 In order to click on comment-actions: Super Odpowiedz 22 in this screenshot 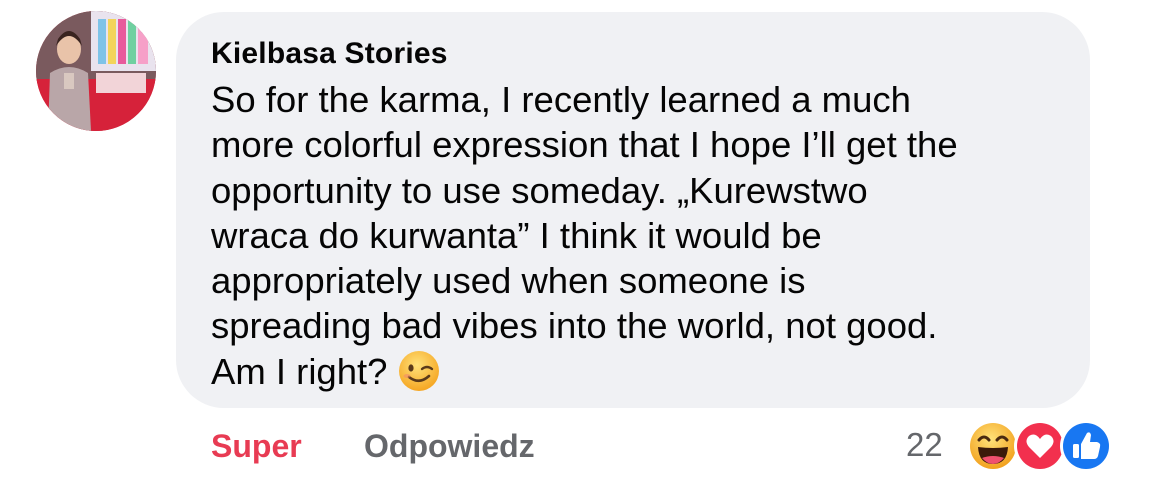, I will do `click(585, 446)`.